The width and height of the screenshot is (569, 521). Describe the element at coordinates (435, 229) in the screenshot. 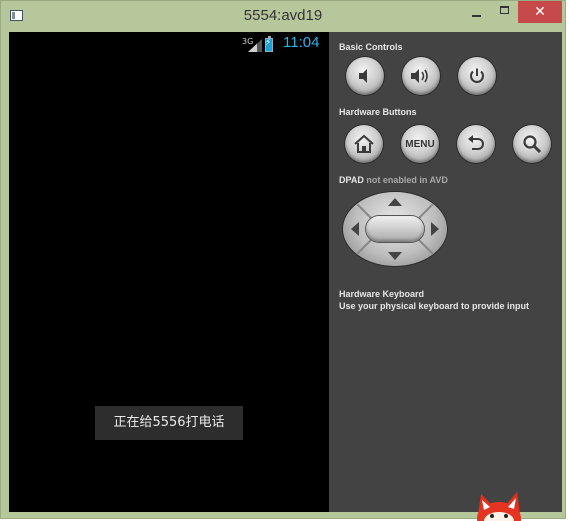

I see `dpad-right-arrow-icon` at that location.